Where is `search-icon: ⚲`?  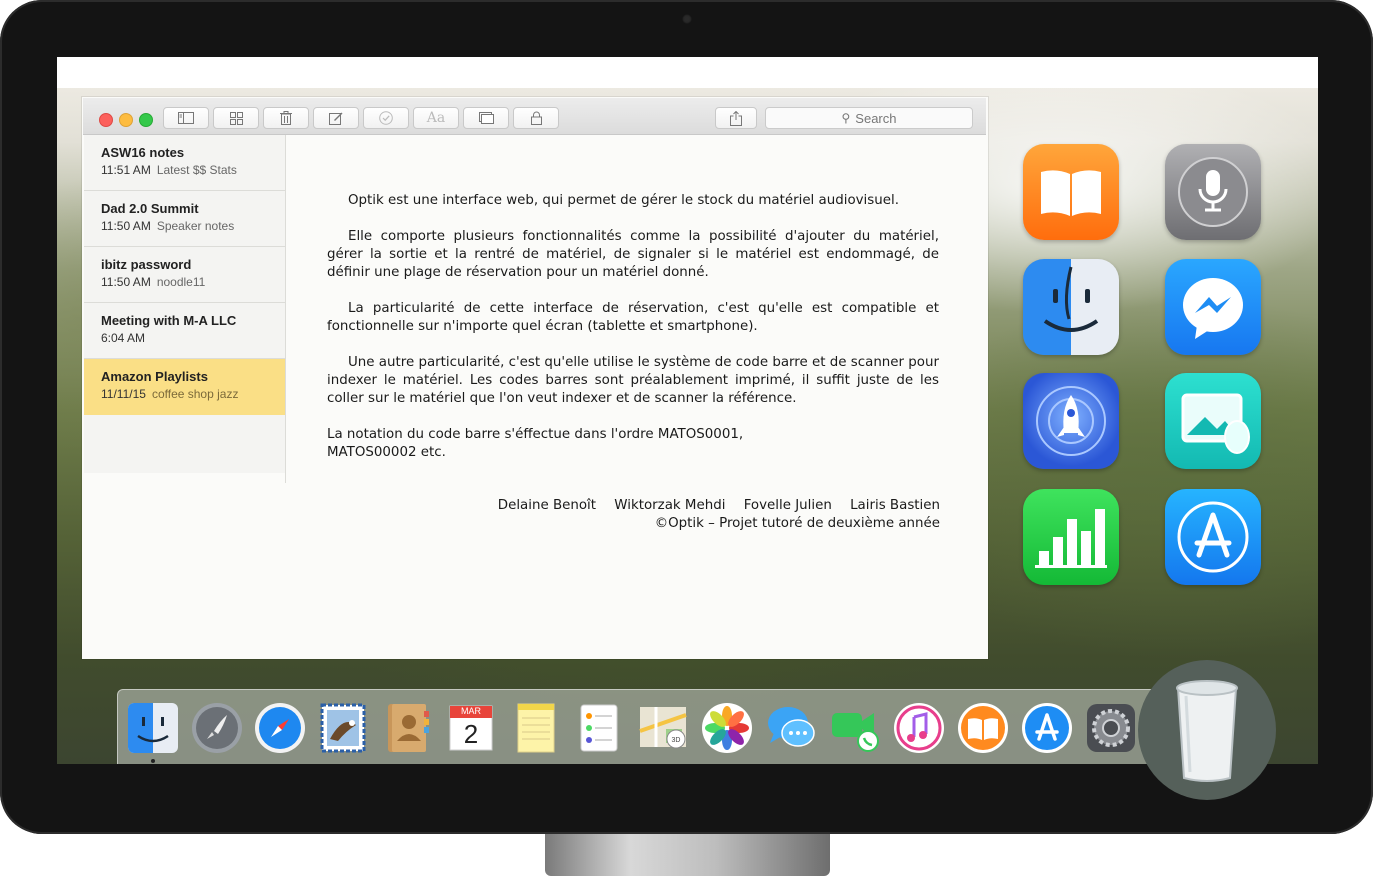 search-icon: ⚲ is located at coordinates (846, 118).